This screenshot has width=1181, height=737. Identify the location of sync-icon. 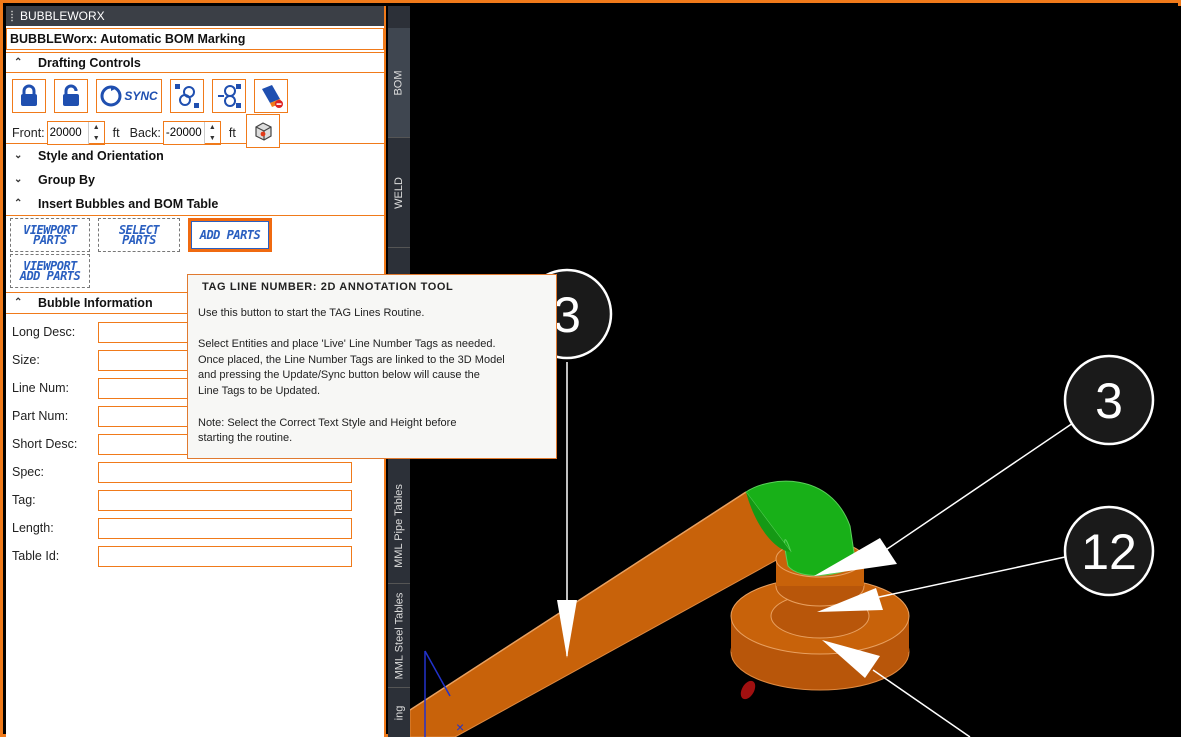
(111, 96).